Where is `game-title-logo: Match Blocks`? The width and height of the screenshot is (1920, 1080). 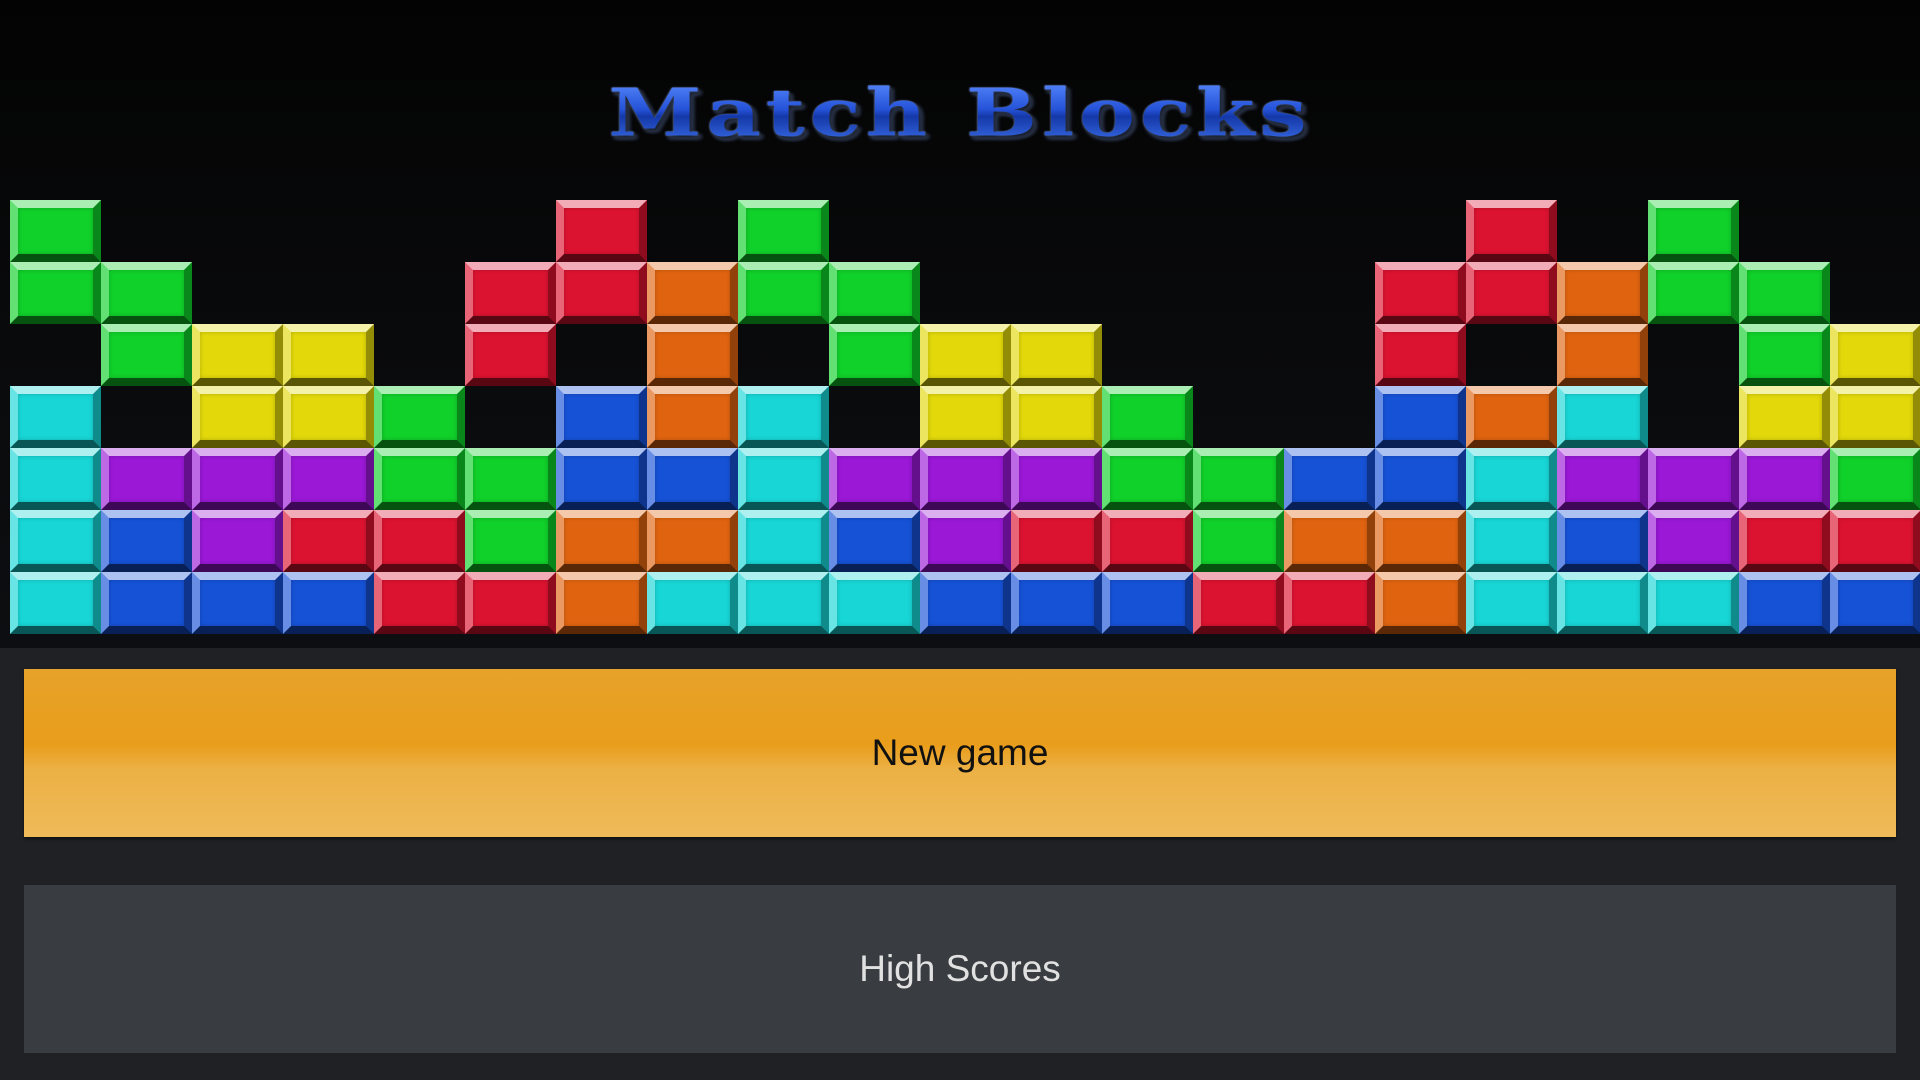
game-title-logo: Match Blocks is located at coordinates (960, 113).